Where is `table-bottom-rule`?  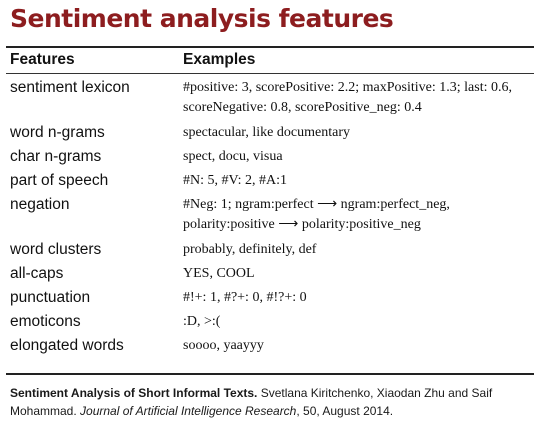 table-bottom-rule is located at coordinates (270, 374).